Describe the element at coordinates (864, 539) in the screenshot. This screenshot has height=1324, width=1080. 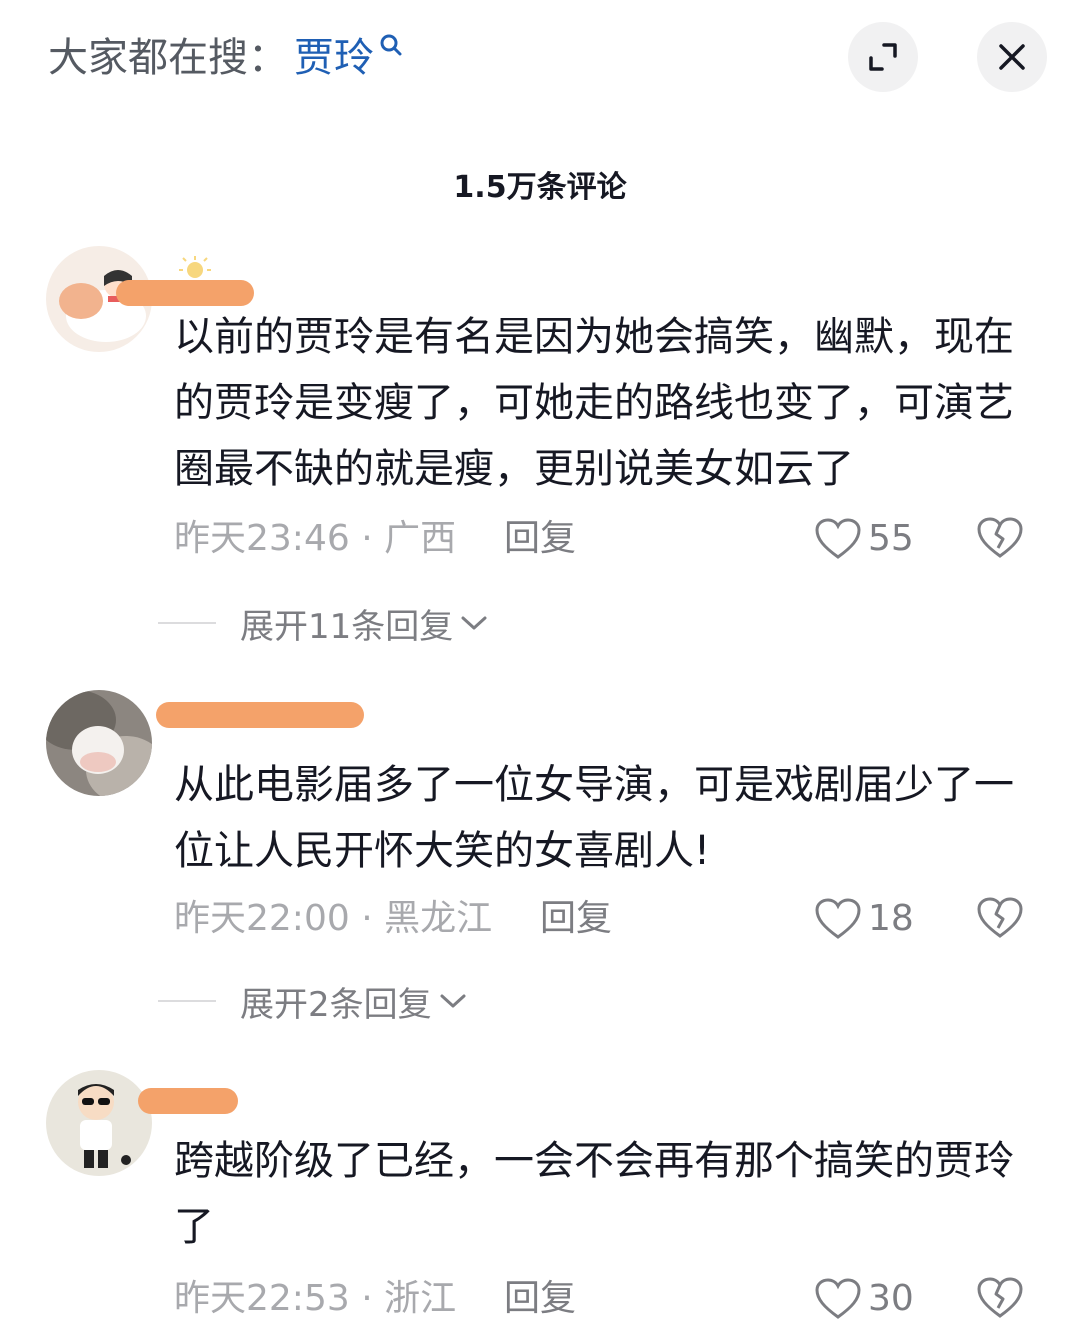
I see `like-button: 55` at that location.